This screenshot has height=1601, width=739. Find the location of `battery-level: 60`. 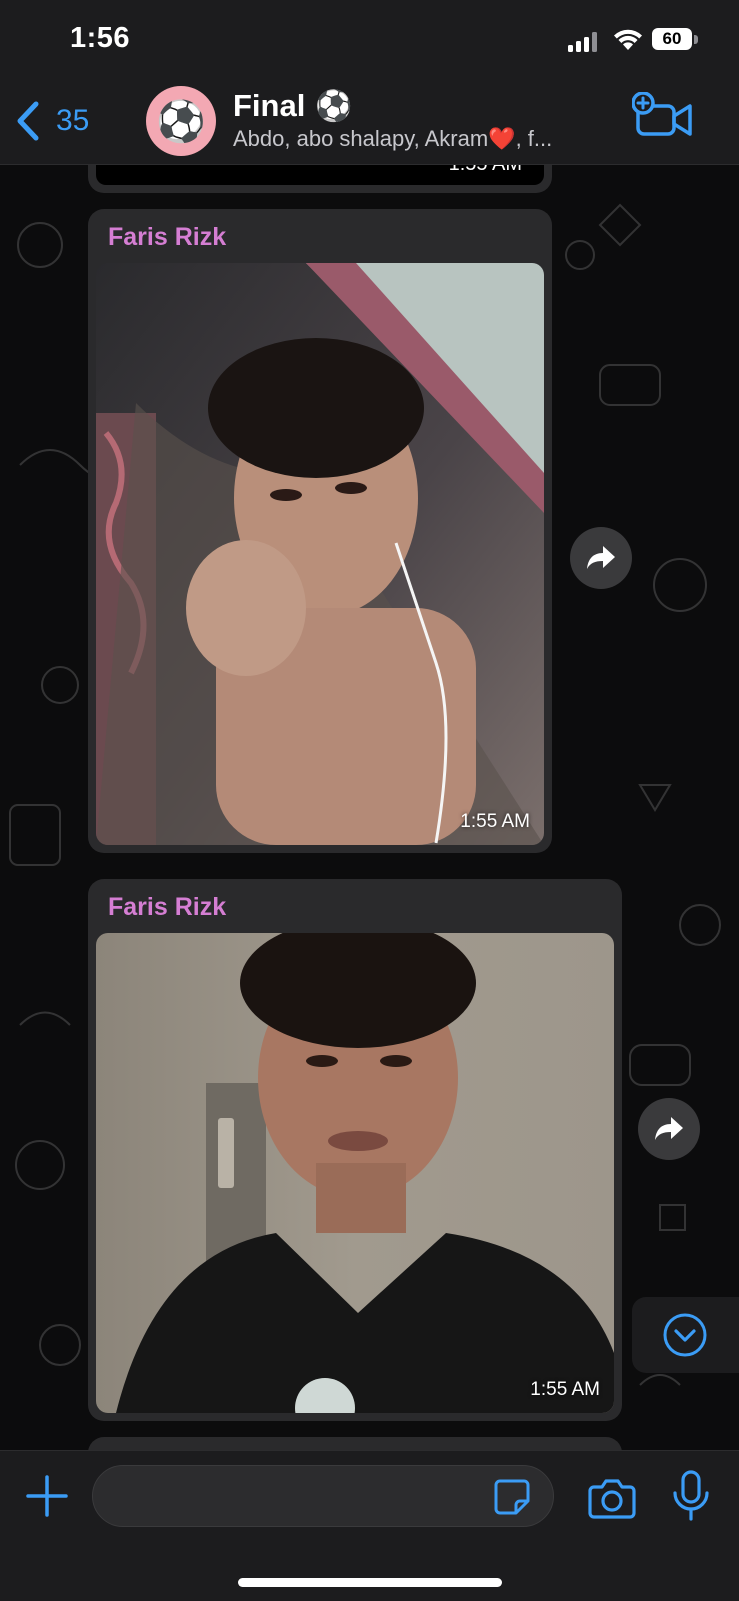

battery-level: 60 is located at coordinates (672, 39).